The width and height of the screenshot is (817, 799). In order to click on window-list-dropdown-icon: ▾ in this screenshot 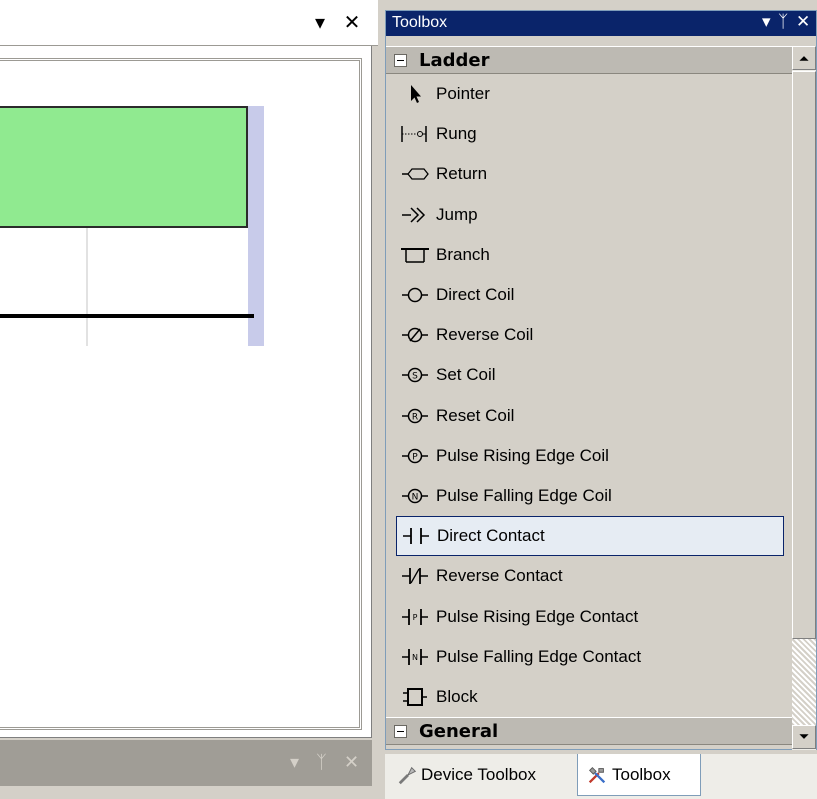, I will do `click(320, 22)`.